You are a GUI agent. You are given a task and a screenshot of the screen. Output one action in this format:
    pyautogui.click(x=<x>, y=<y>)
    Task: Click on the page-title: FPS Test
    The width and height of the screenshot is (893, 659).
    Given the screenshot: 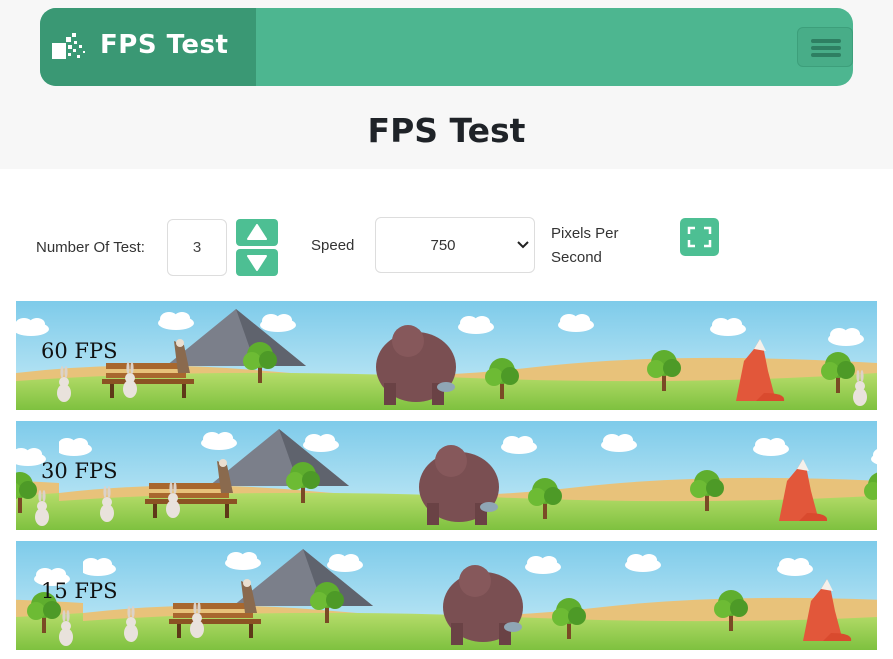 What is the action you would take?
    pyautogui.click(x=446, y=130)
    